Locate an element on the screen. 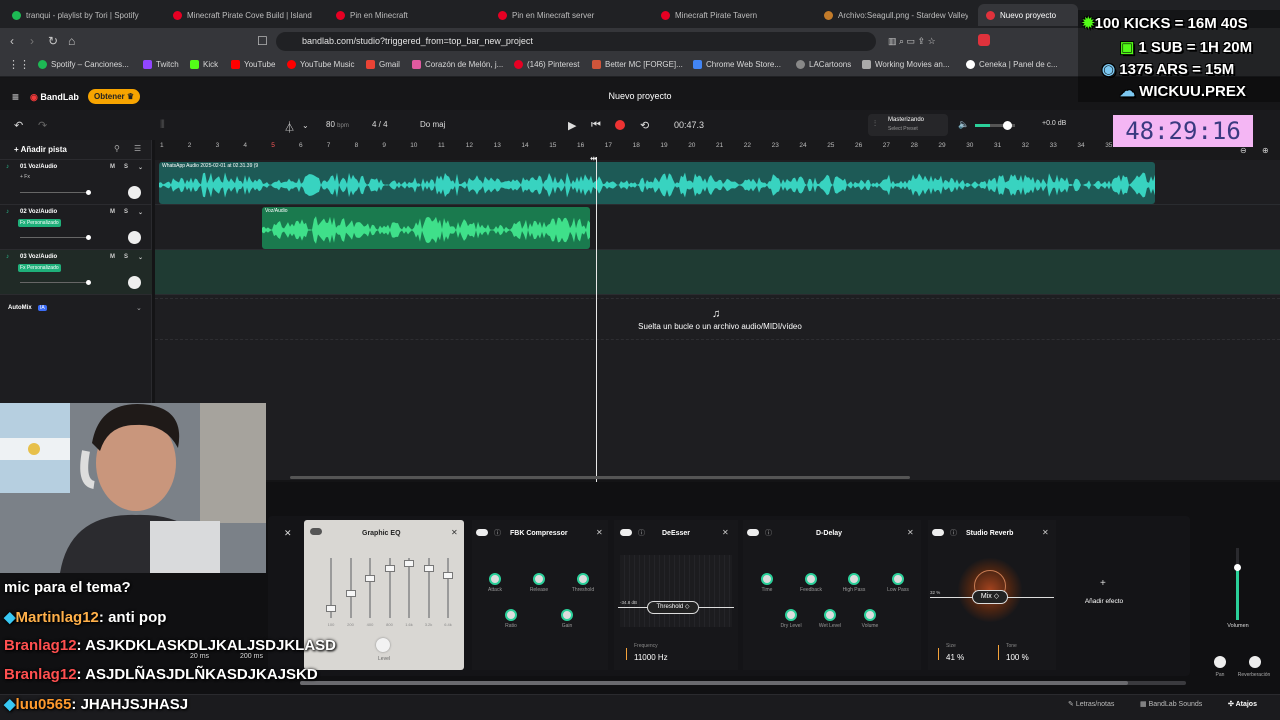 This screenshot has height=720, width=1280. pan-knob is located at coordinates (134, 237).